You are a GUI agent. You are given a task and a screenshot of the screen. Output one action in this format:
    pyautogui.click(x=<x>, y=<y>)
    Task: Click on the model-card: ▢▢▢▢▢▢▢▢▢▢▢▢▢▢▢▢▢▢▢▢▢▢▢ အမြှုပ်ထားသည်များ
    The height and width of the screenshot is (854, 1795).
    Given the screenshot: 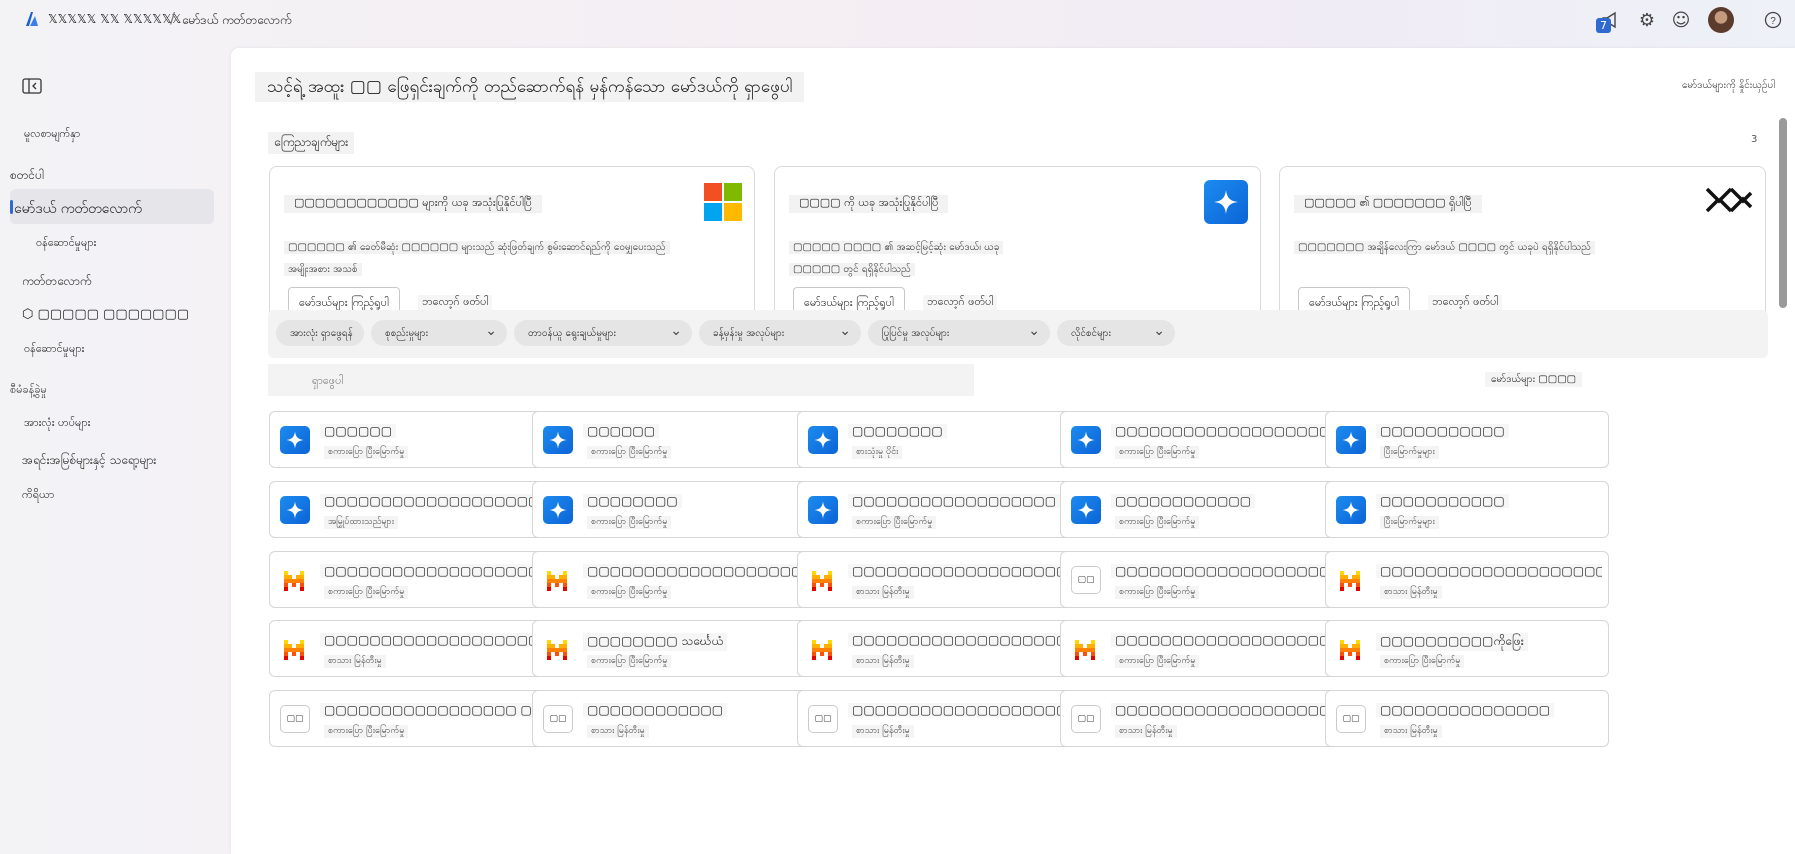 What is the action you would take?
    pyautogui.click(x=411, y=509)
    